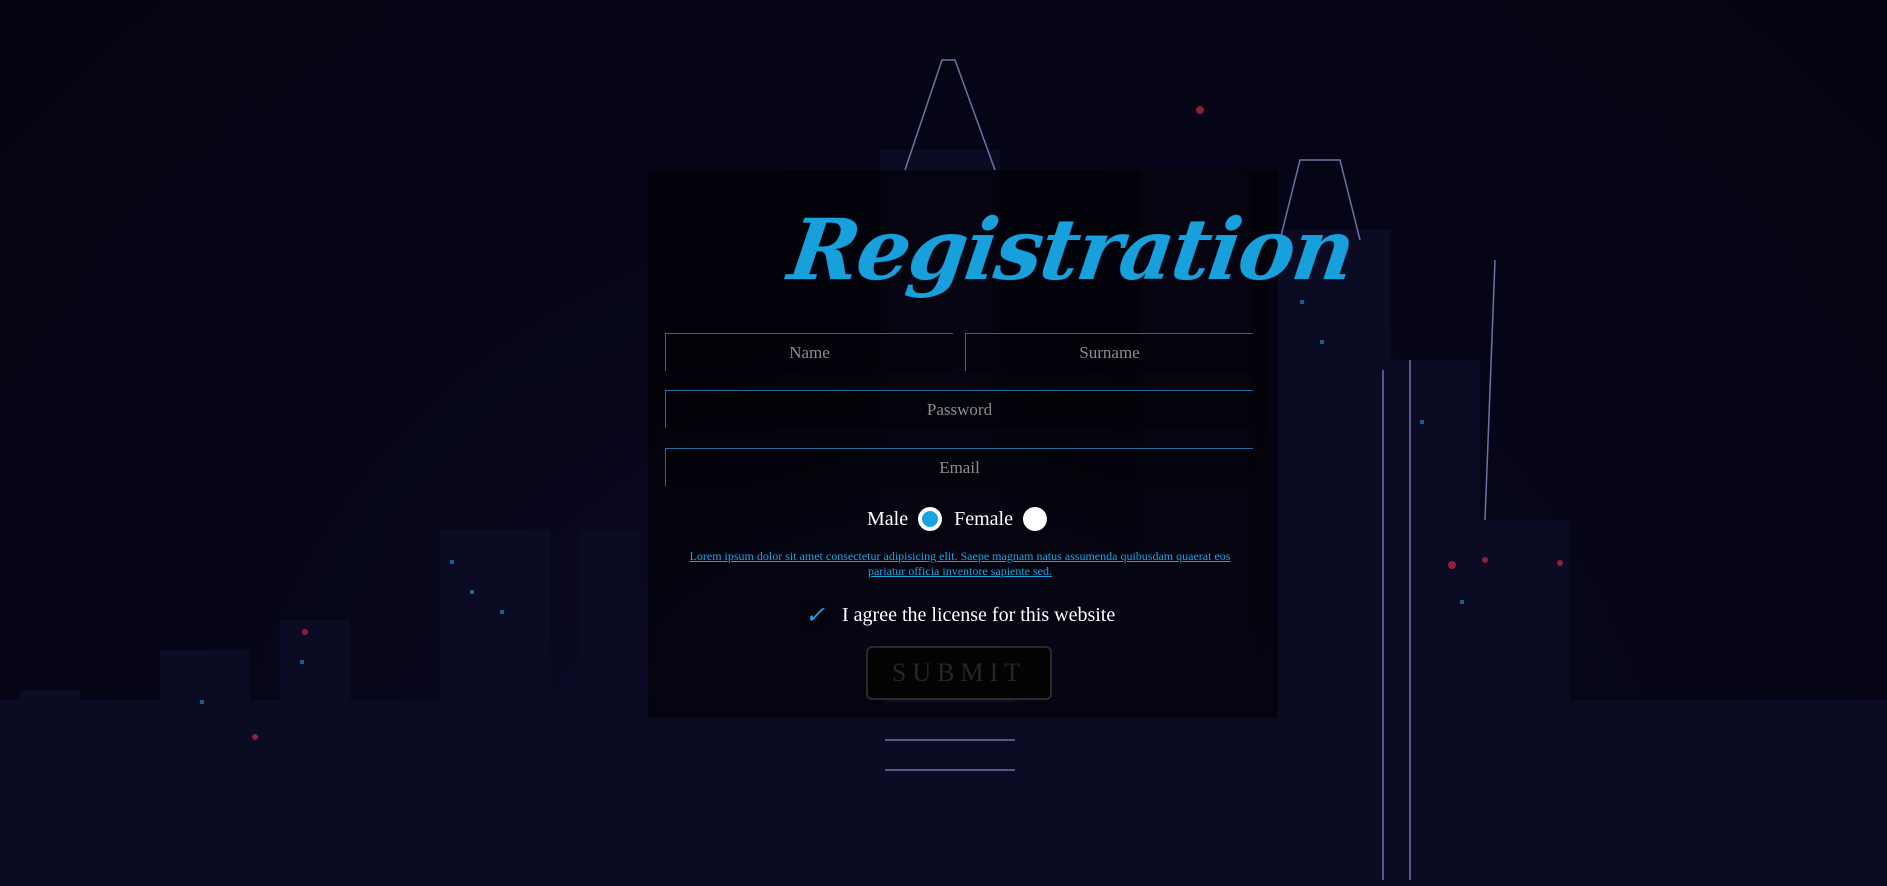 The height and width of the screenshot is (886, 1887). What do you see at coordinates (1071, 249) in the screenshot?
I see `registration-logo: Registration` at bounding box center [1071, 249].